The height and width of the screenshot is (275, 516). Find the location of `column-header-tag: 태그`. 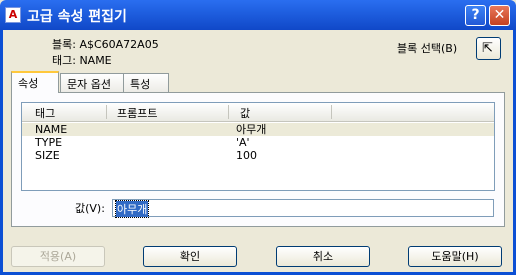

column-header-tag: 태그 is located at coordinates (45, 113).